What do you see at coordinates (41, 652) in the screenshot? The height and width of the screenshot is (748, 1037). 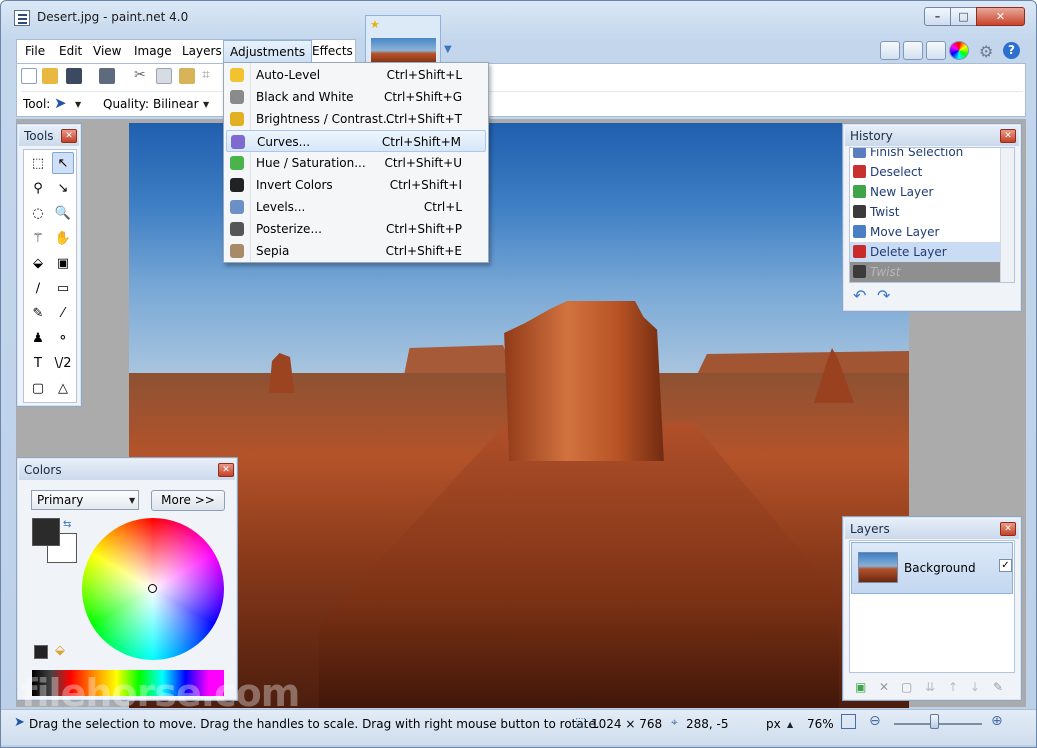 I see `reset-colors-icon` at bounding box center [41, 652].